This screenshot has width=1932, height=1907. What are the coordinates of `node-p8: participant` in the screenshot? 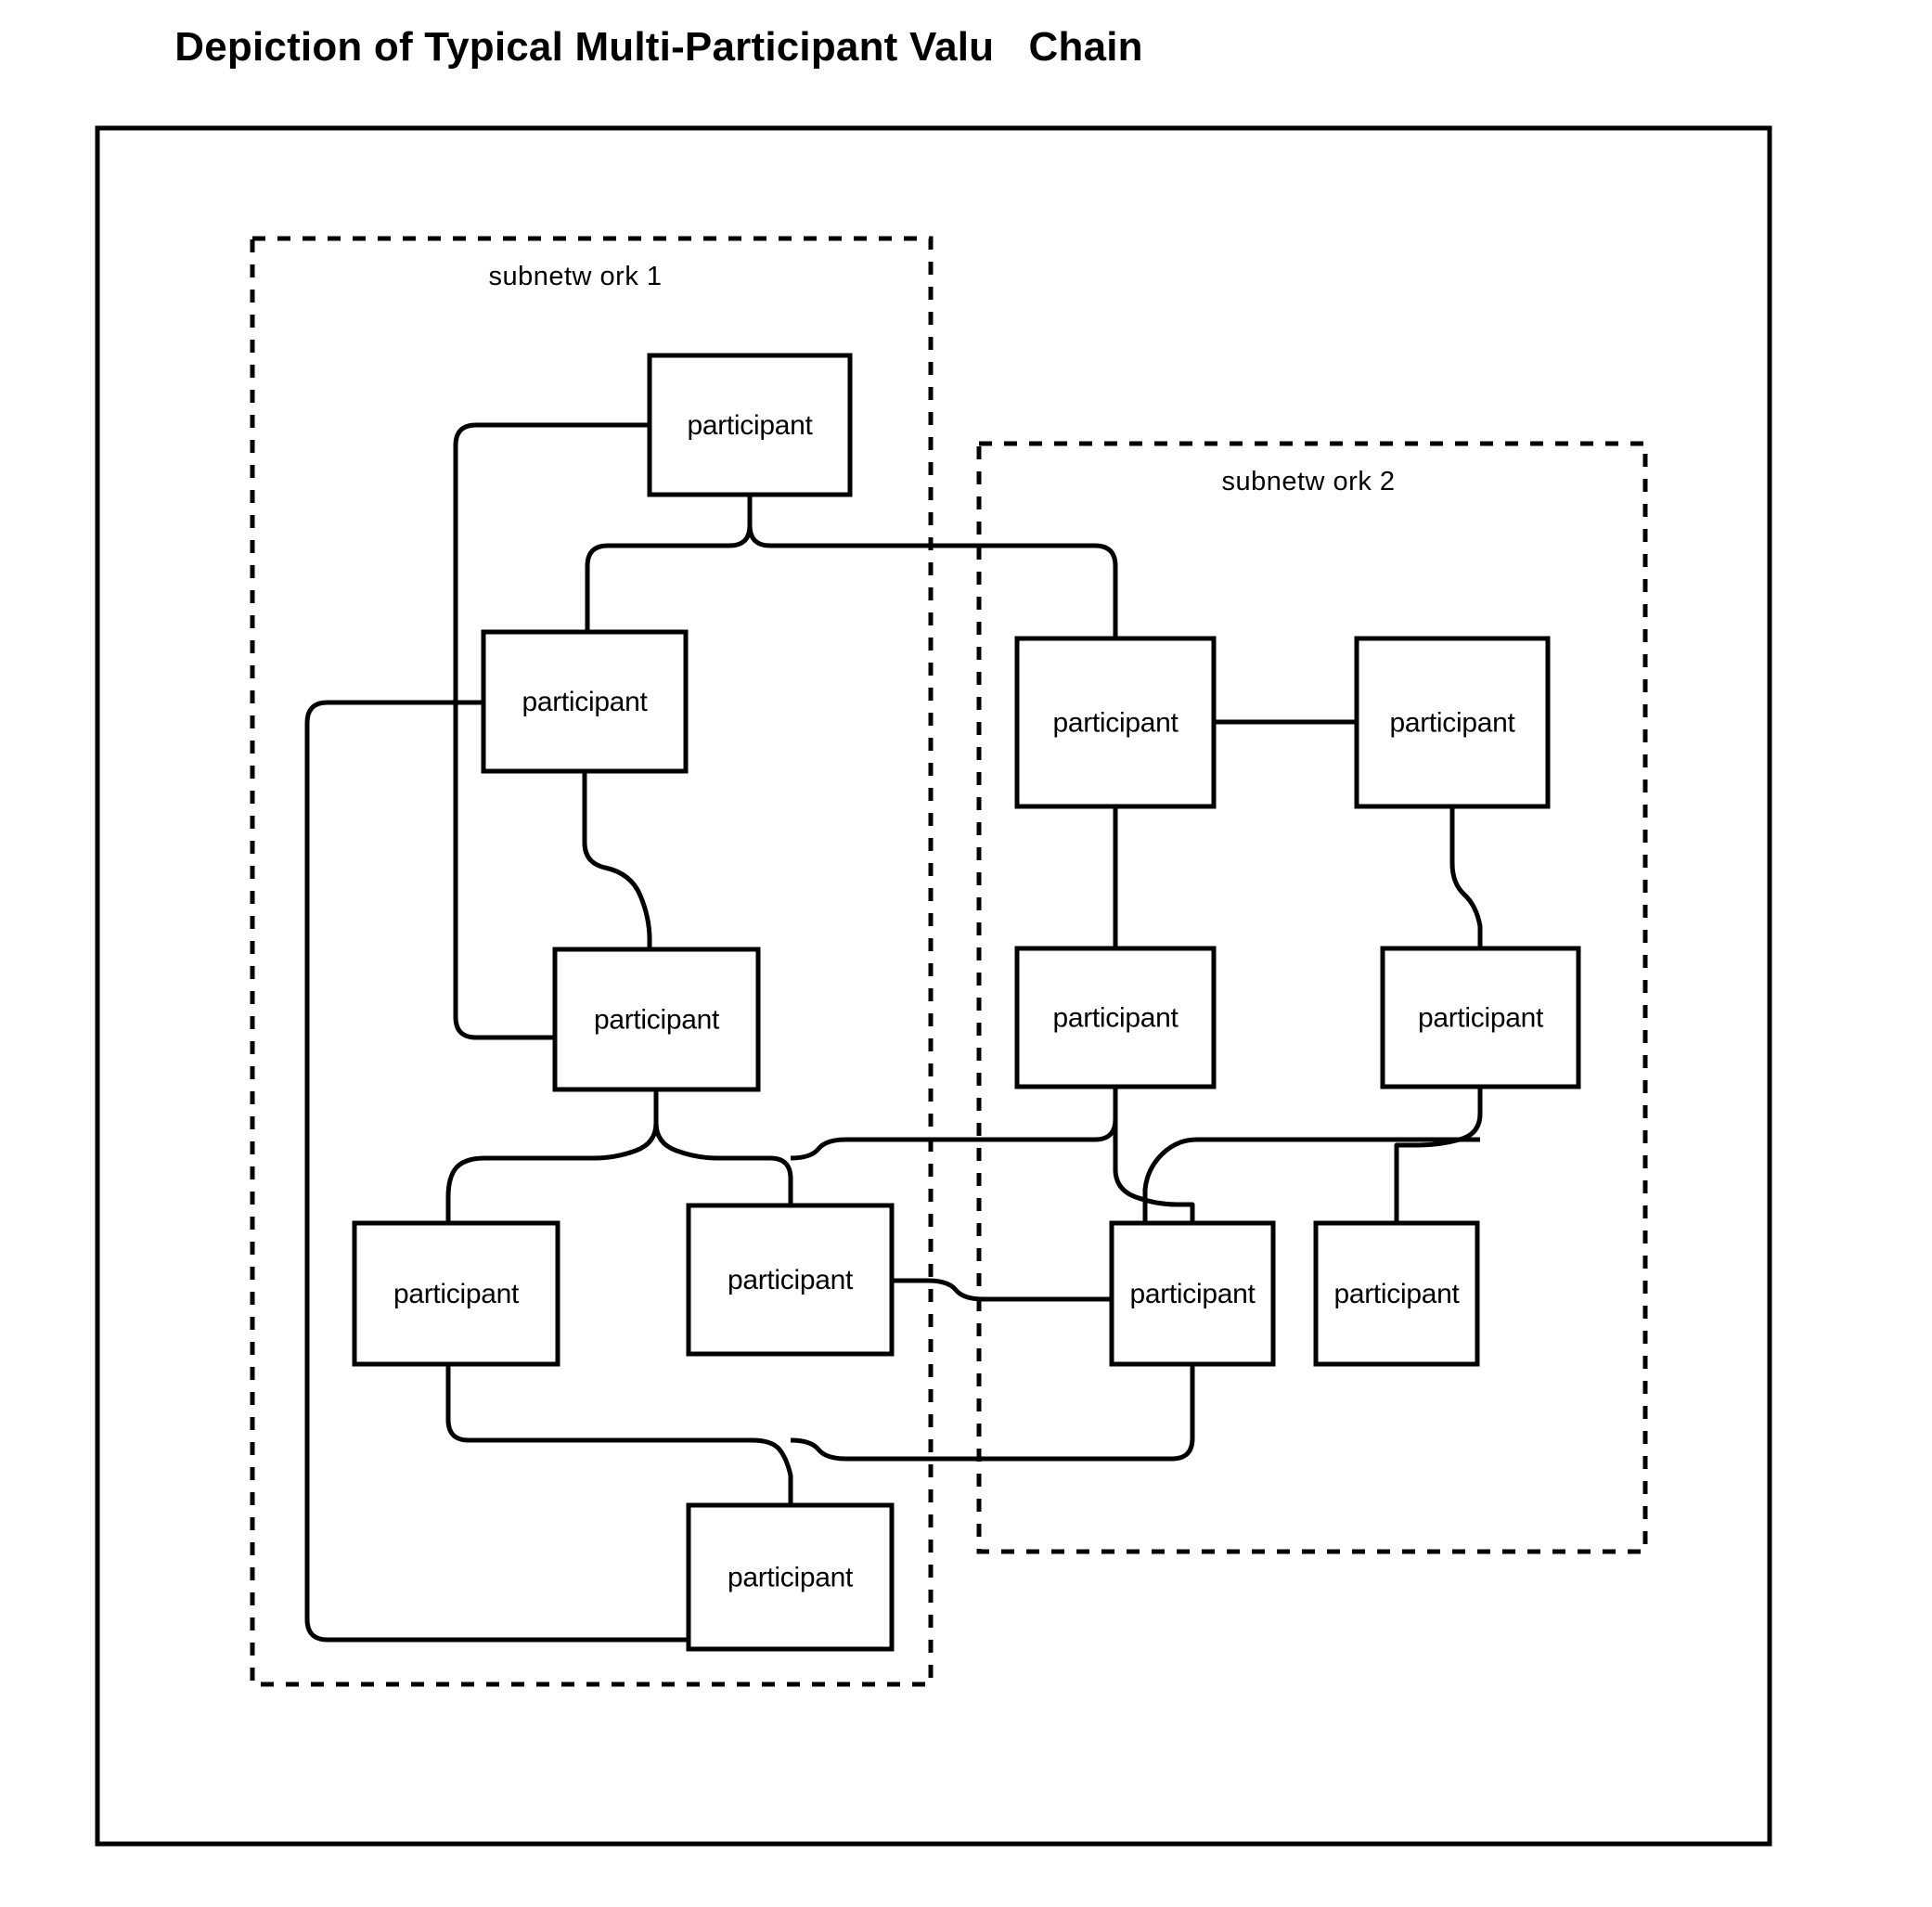 It's located at (1453, 722).